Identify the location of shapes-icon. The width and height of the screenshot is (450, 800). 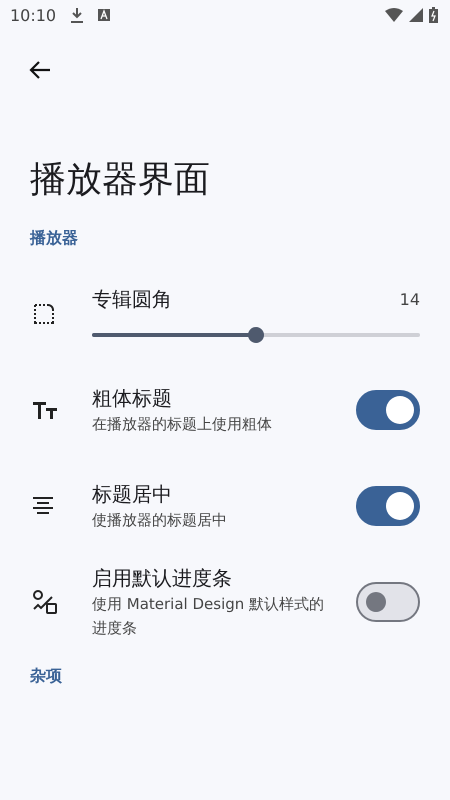
(45, 602).